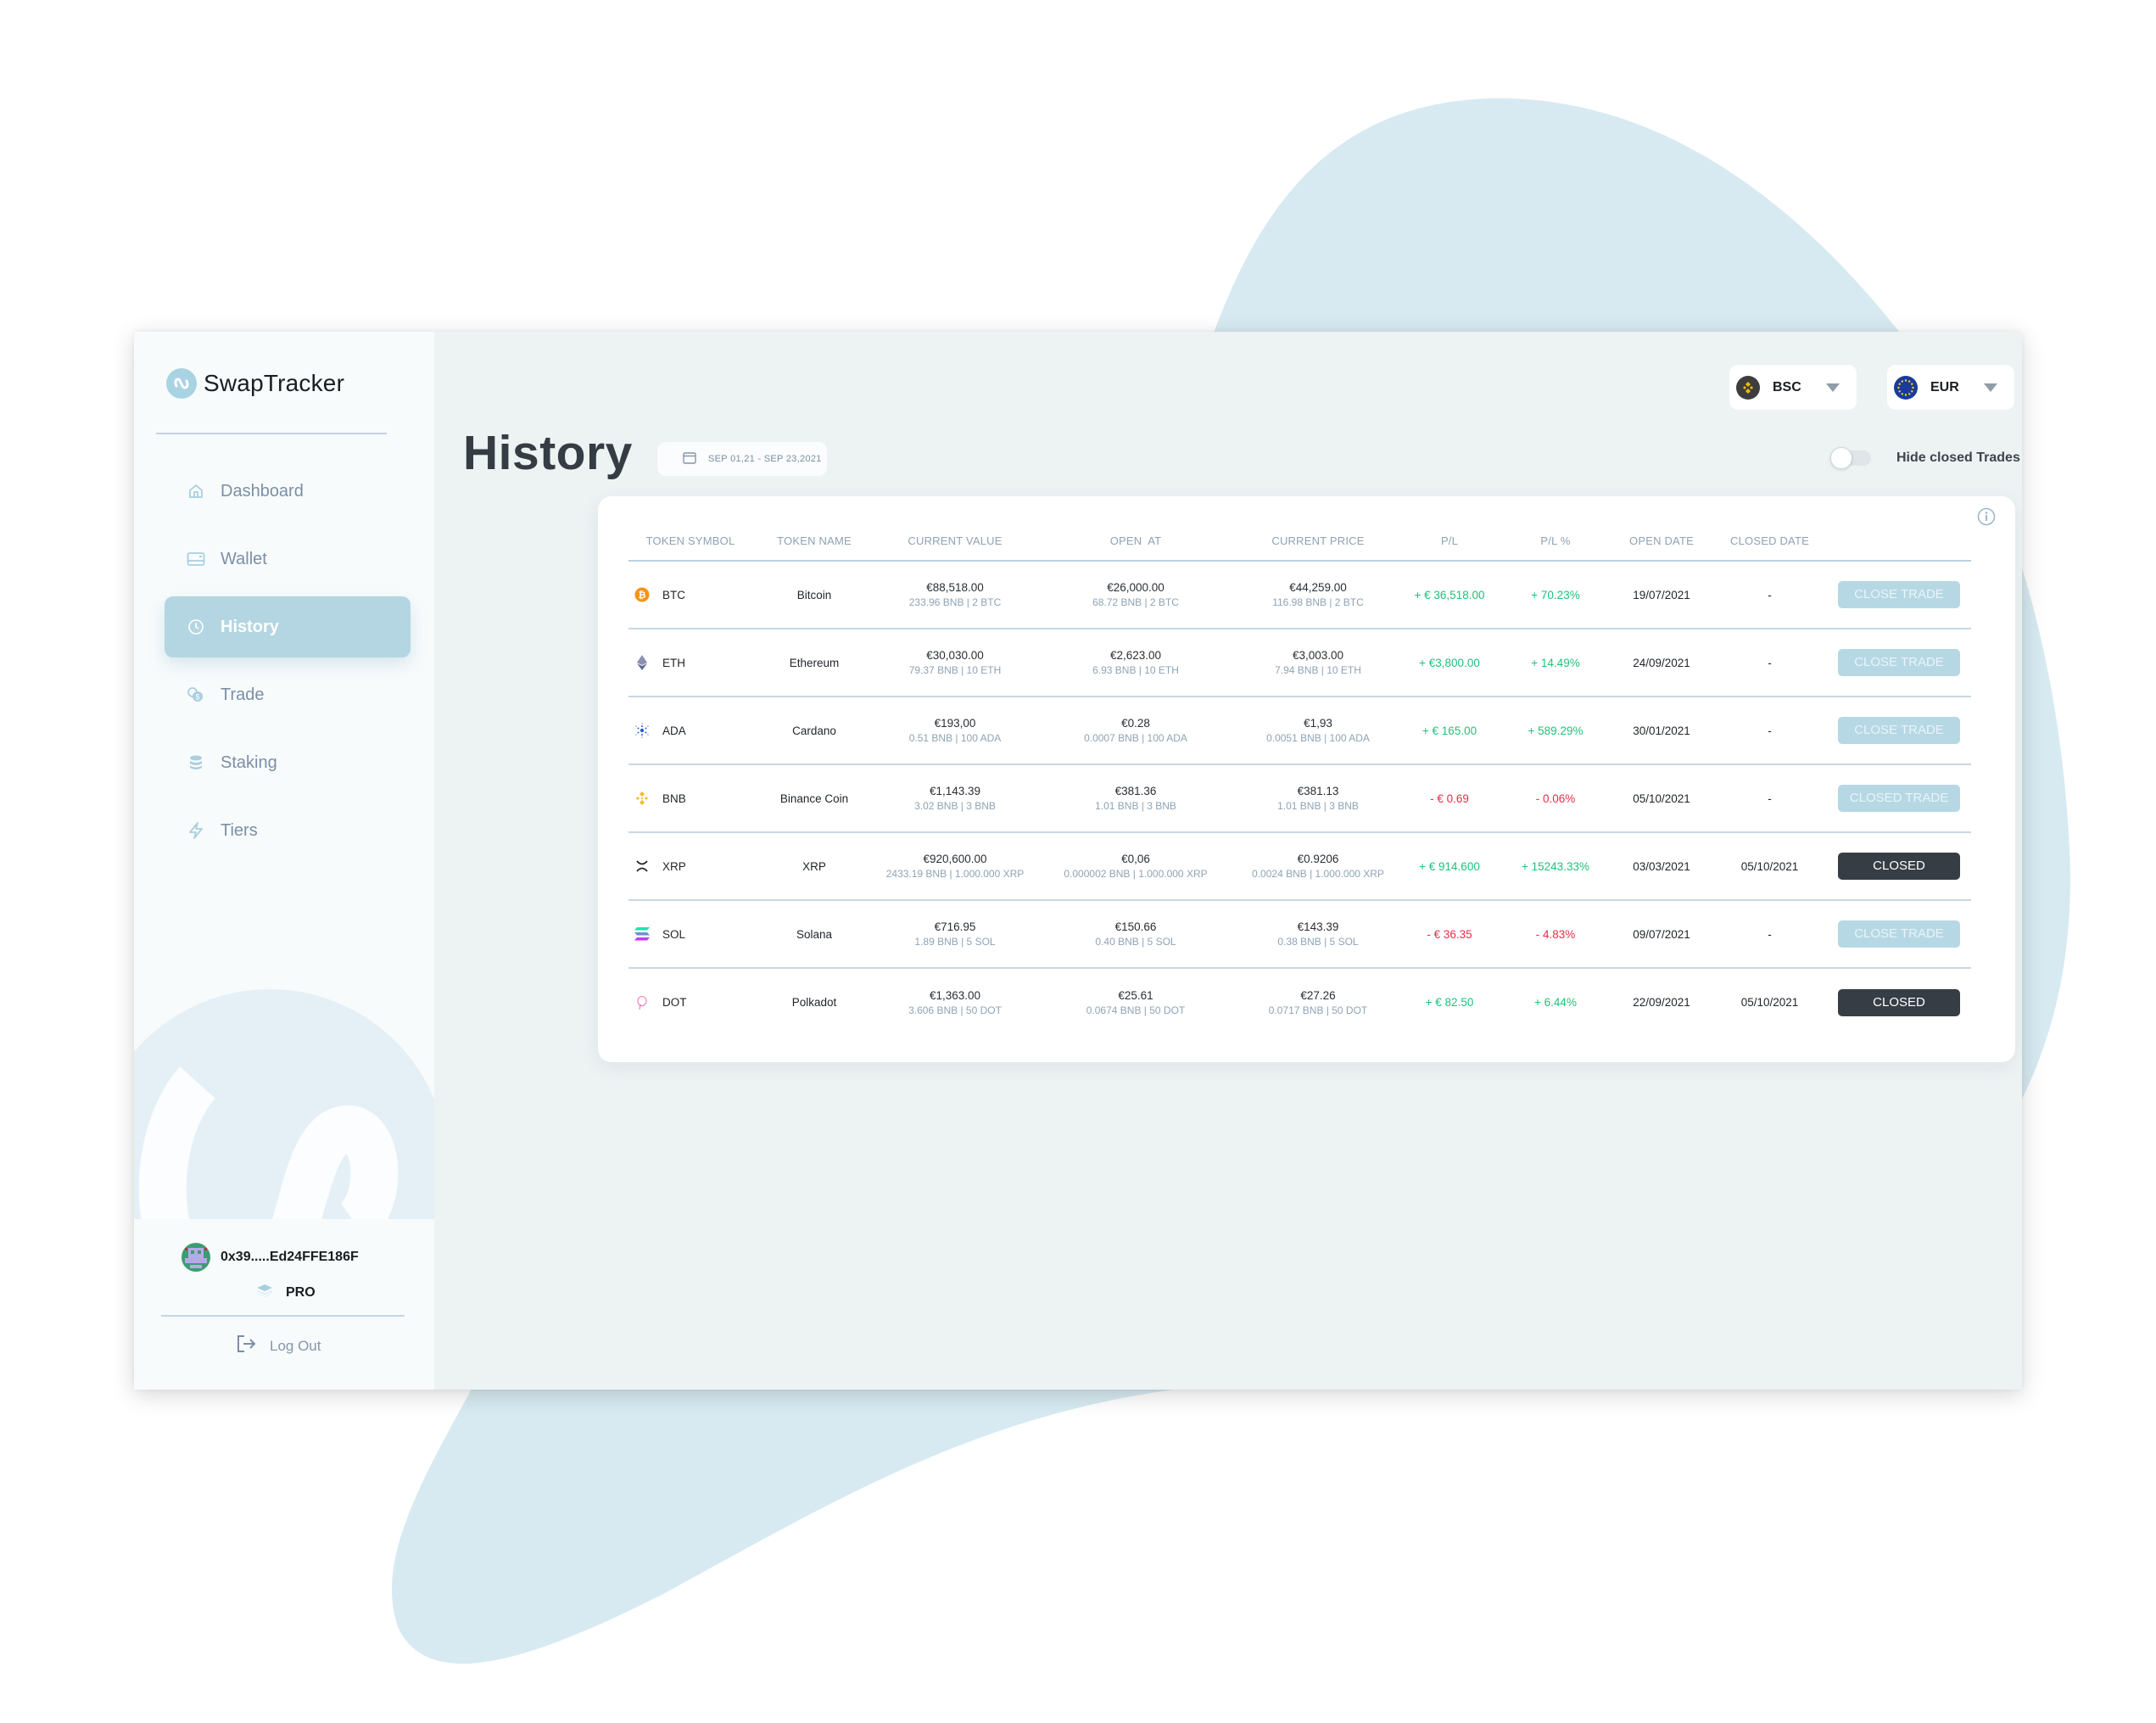 Image resolution: width=2156 pixels, height=1723 pixels. Describe the element at coordinates (1899, 799) in the screenshot. I see `close-trade-button: CLOSED TRADE` at that location.